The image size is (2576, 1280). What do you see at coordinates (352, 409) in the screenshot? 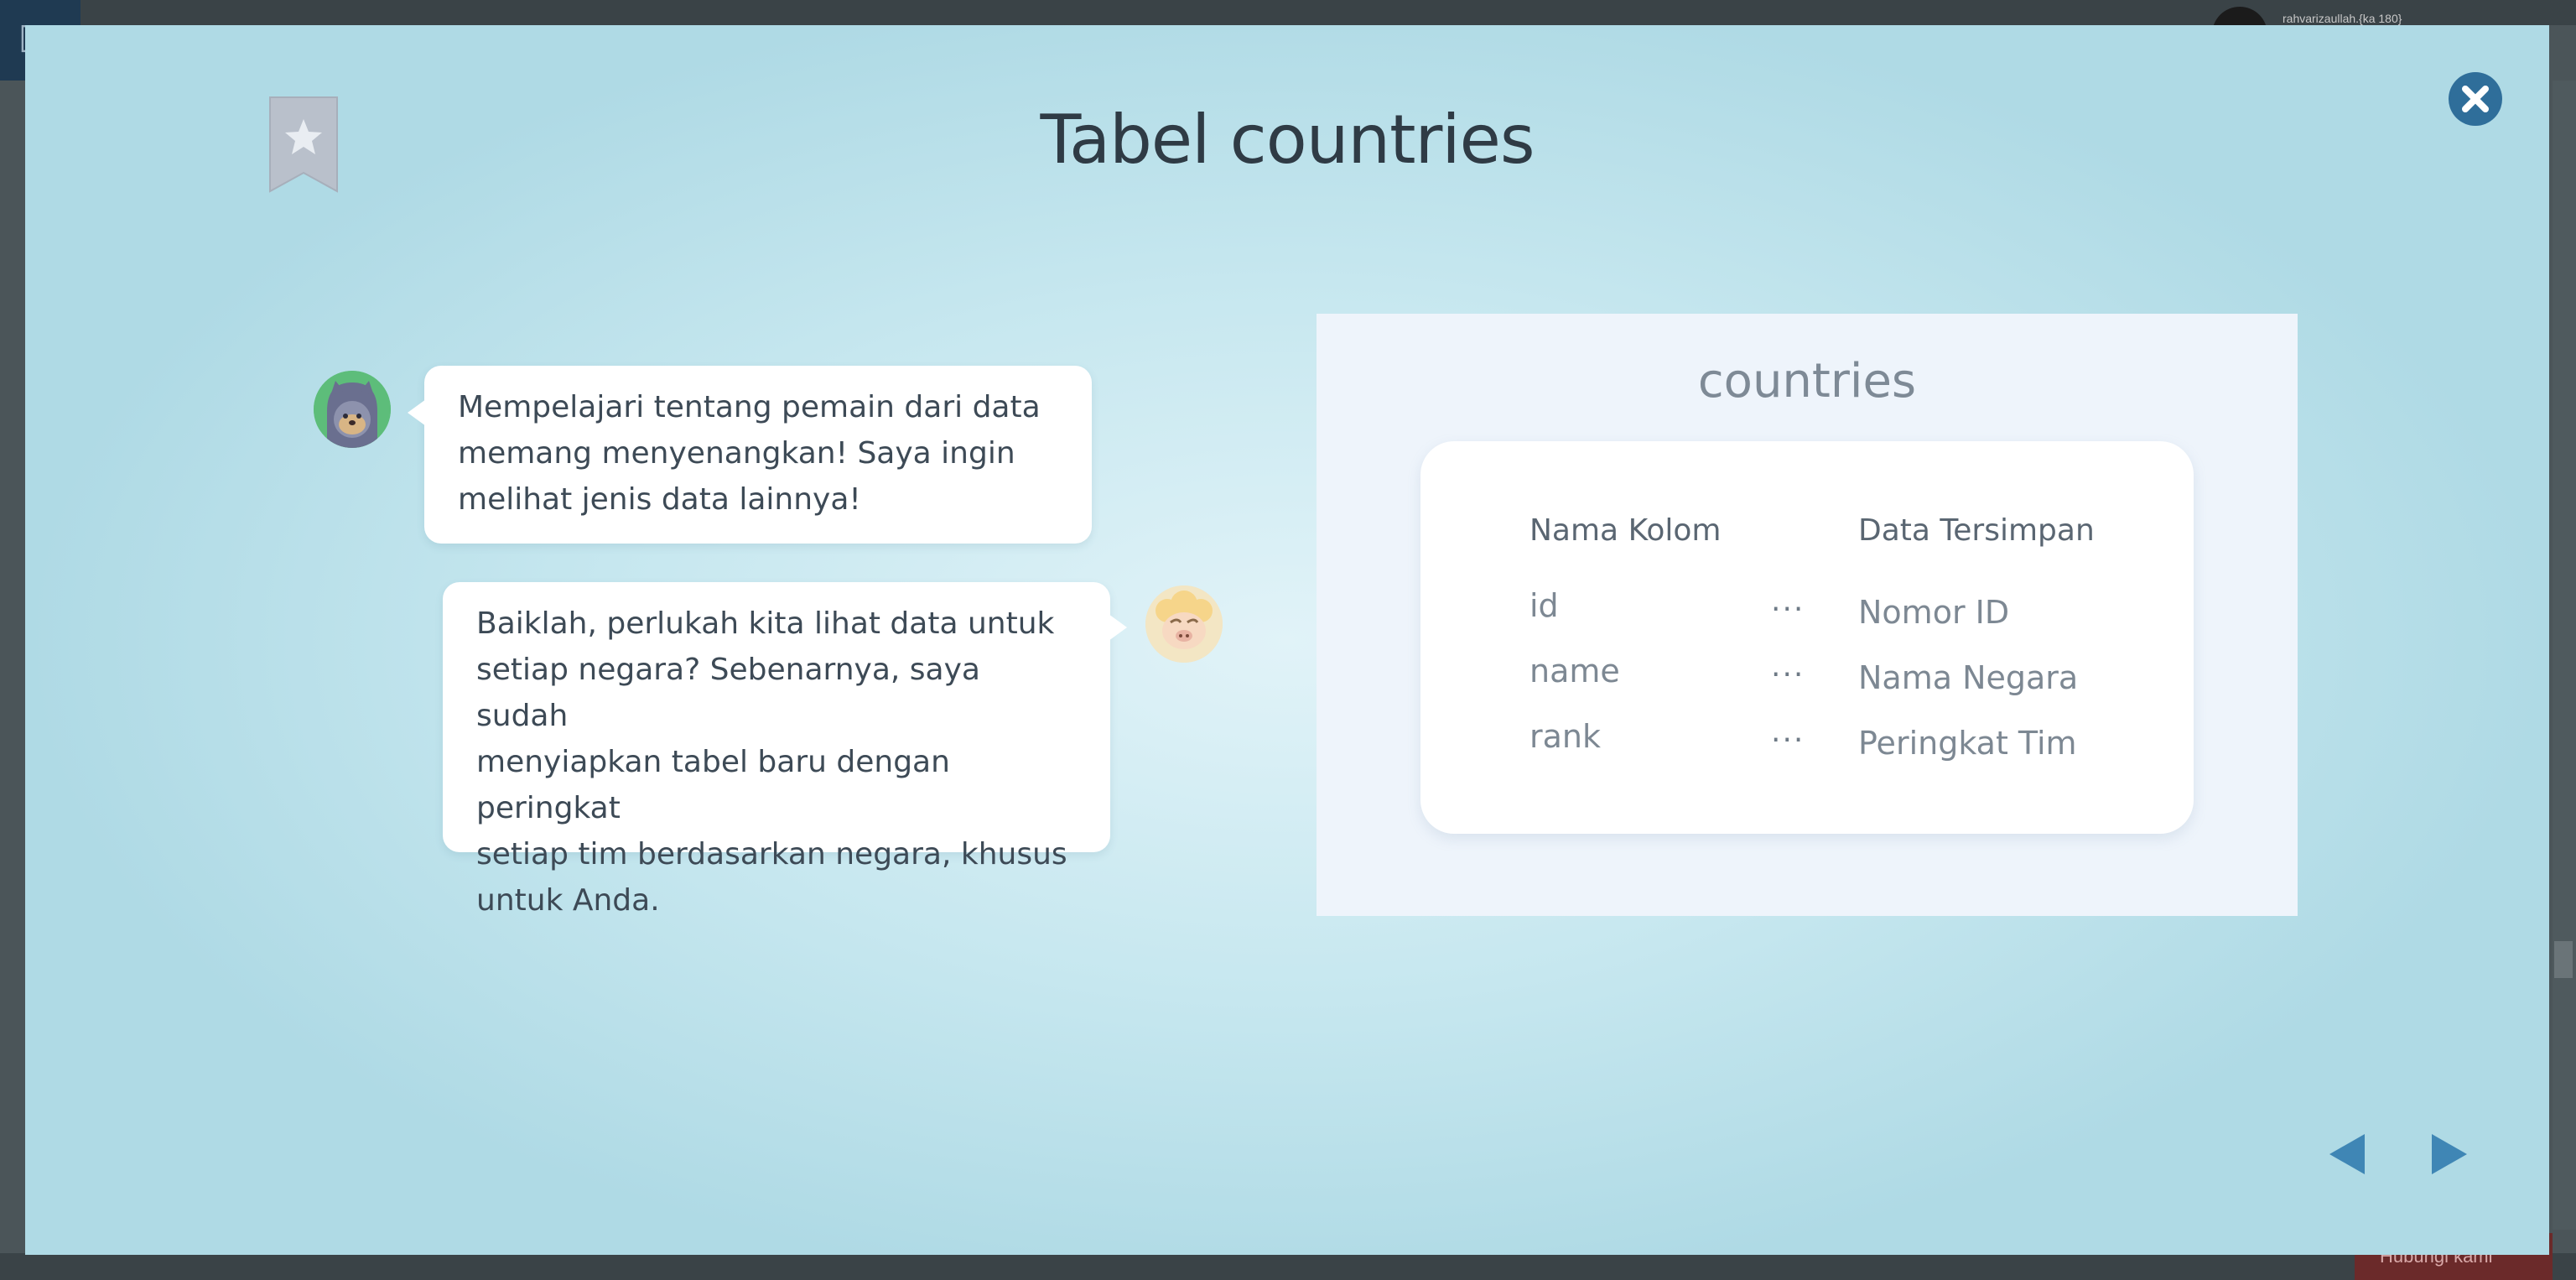
I see `cat-avatar-icon` at bounding box center [352, 409].